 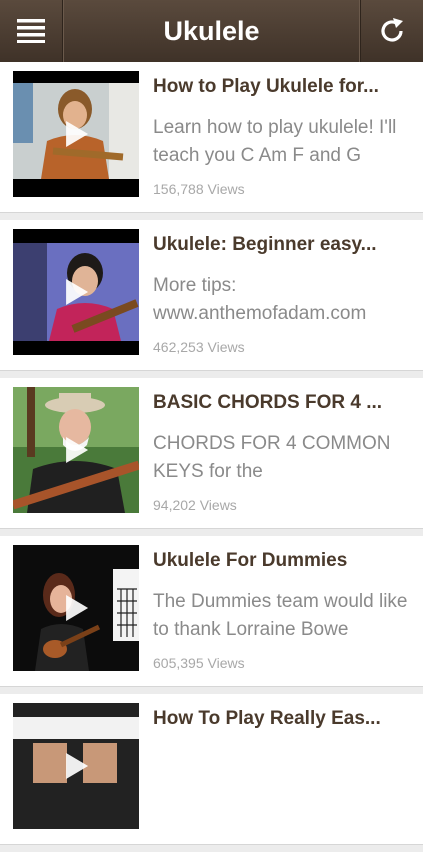 I want to click on video-description: More tips: www.anthemofadam.com, so click(x=260, y=299).